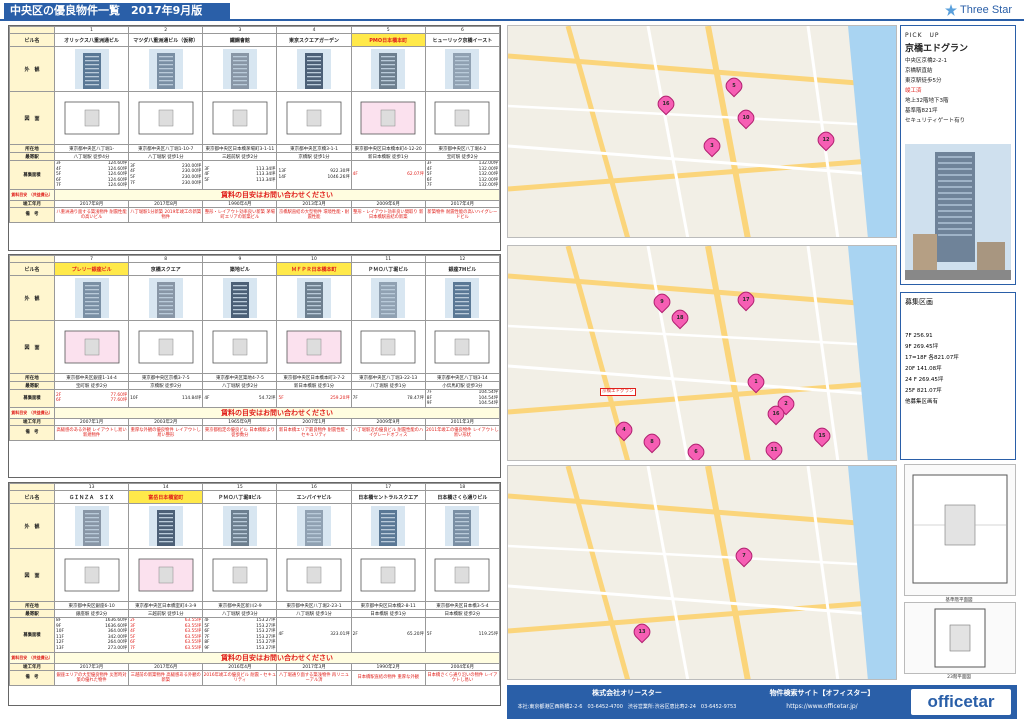 The height and width of the screenshot is (721, 1024). I want to click on building-name: 東京スクエアガーデン, so click(314, 40).